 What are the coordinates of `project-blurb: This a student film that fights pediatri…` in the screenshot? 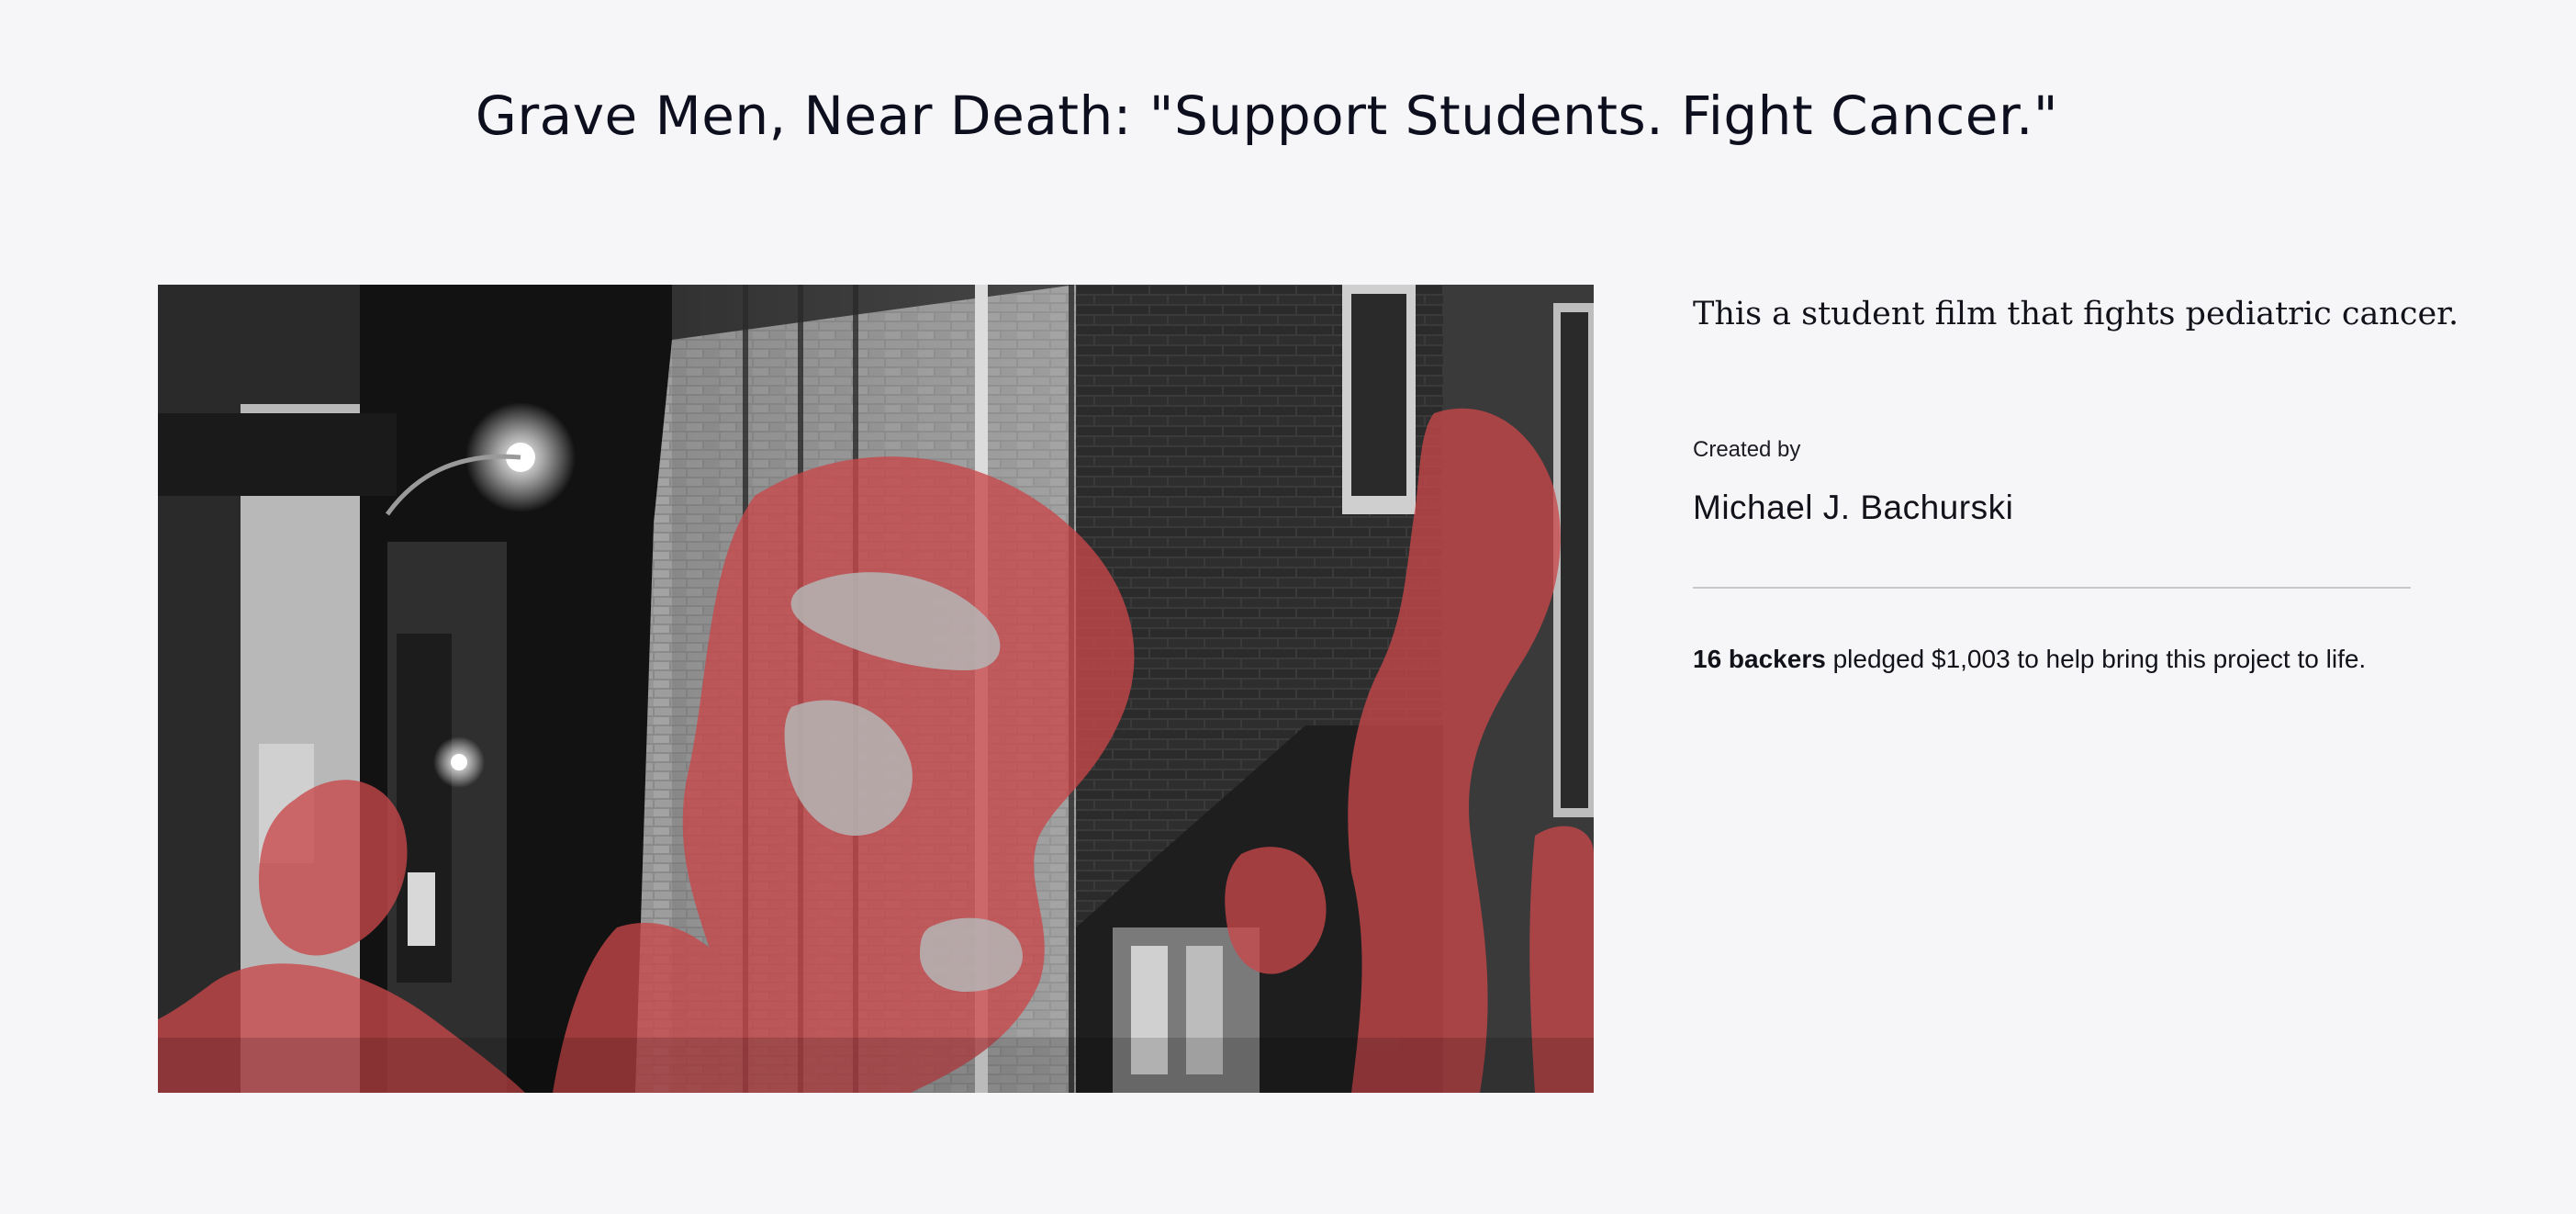 It's located at (2076, 314).